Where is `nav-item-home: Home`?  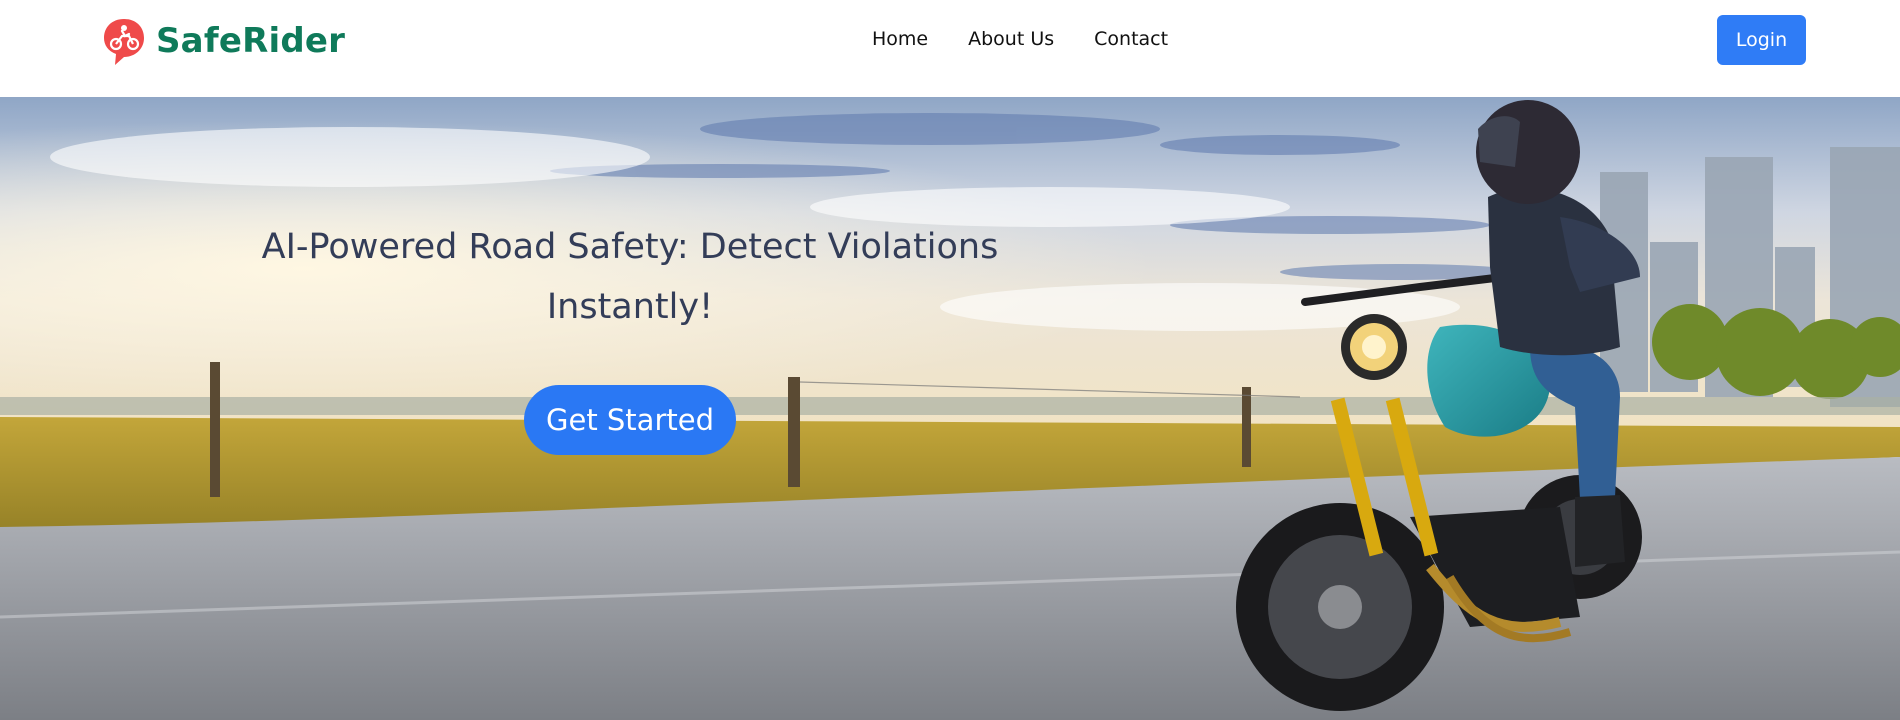
nav-item-home: Home is located at coordinates (900, 39).